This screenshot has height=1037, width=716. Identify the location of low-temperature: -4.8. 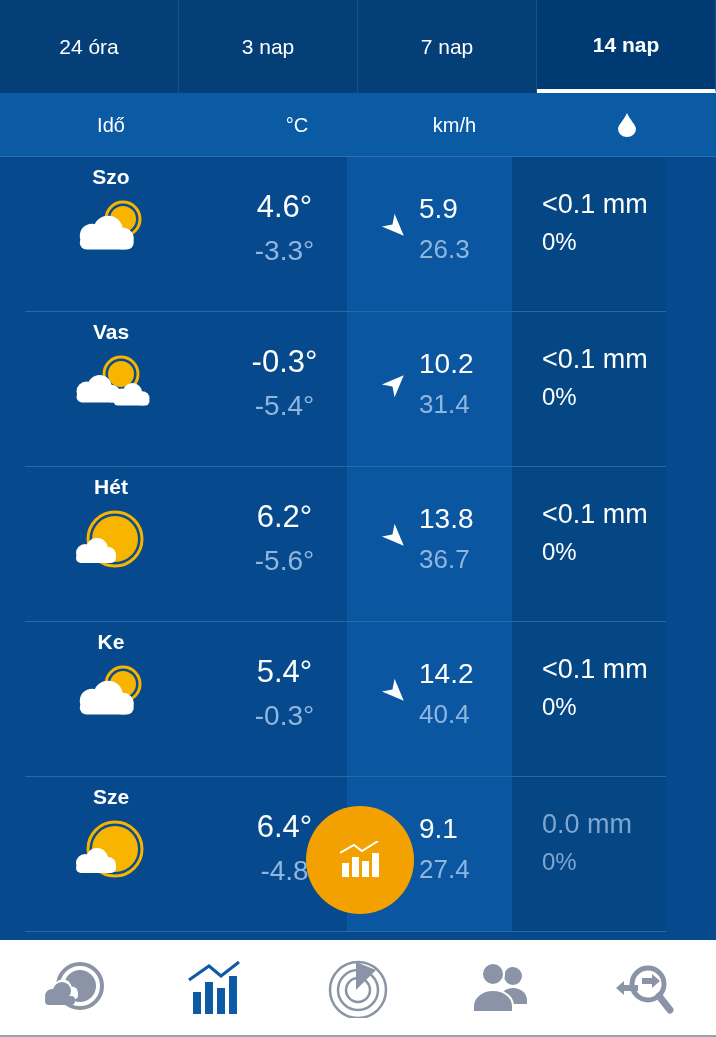
(284, 871).